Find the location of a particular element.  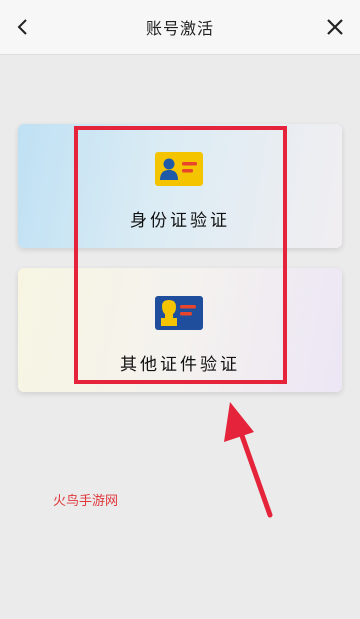

navbar: 账号激活 is located at coordinates (180, 27).